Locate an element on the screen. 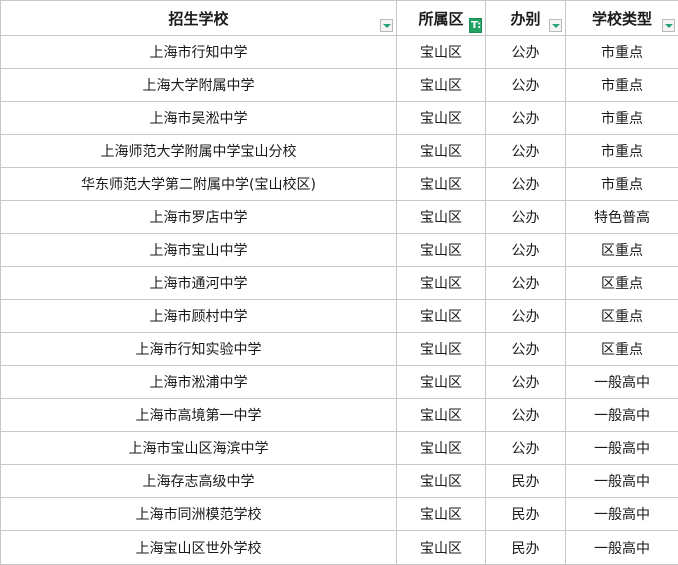  active-filter-glyph: T: is located at coordinates (476, 26).